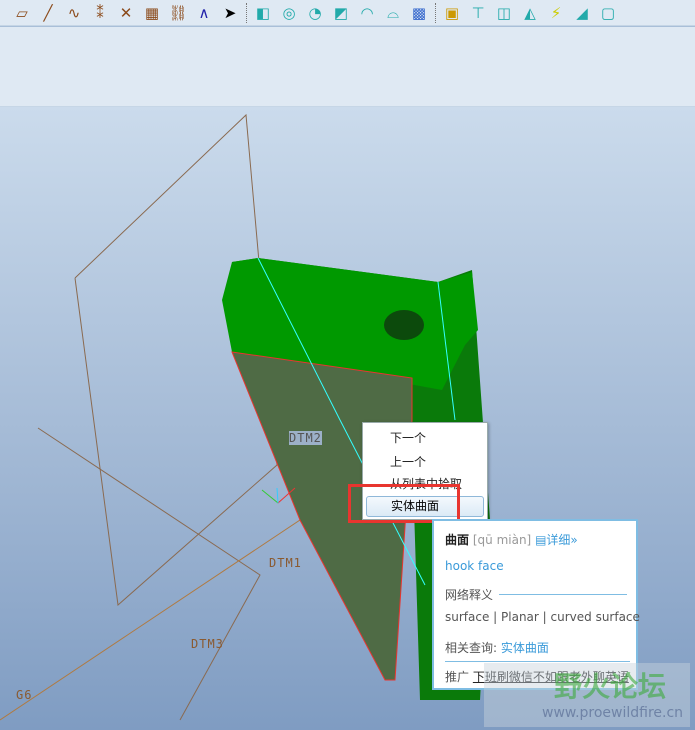 The image size is (695, 730). I want to click on datum-label-dtm2: DTM2, so click(305, 438).